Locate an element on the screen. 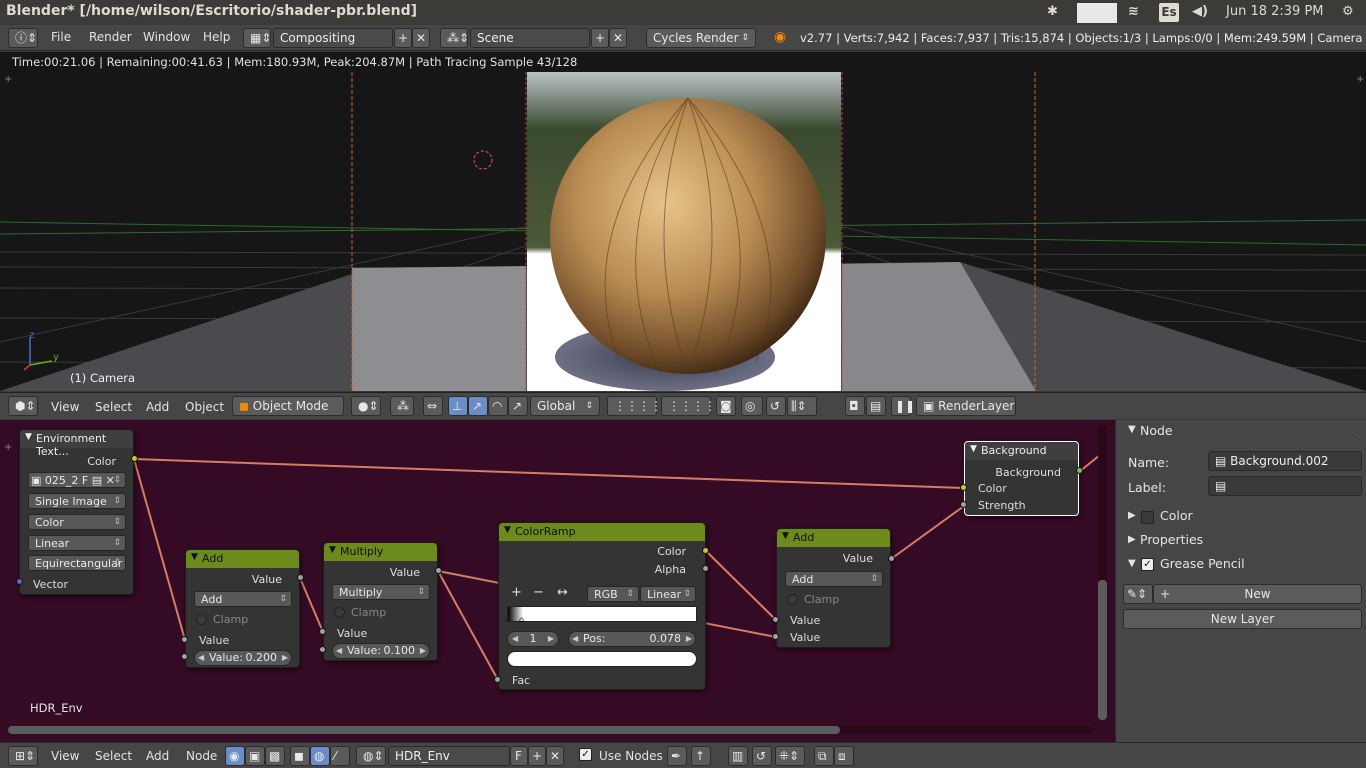 This screenshot has height=768, width=1366. socket-mult-in1 is located at coordinates (322, 631).